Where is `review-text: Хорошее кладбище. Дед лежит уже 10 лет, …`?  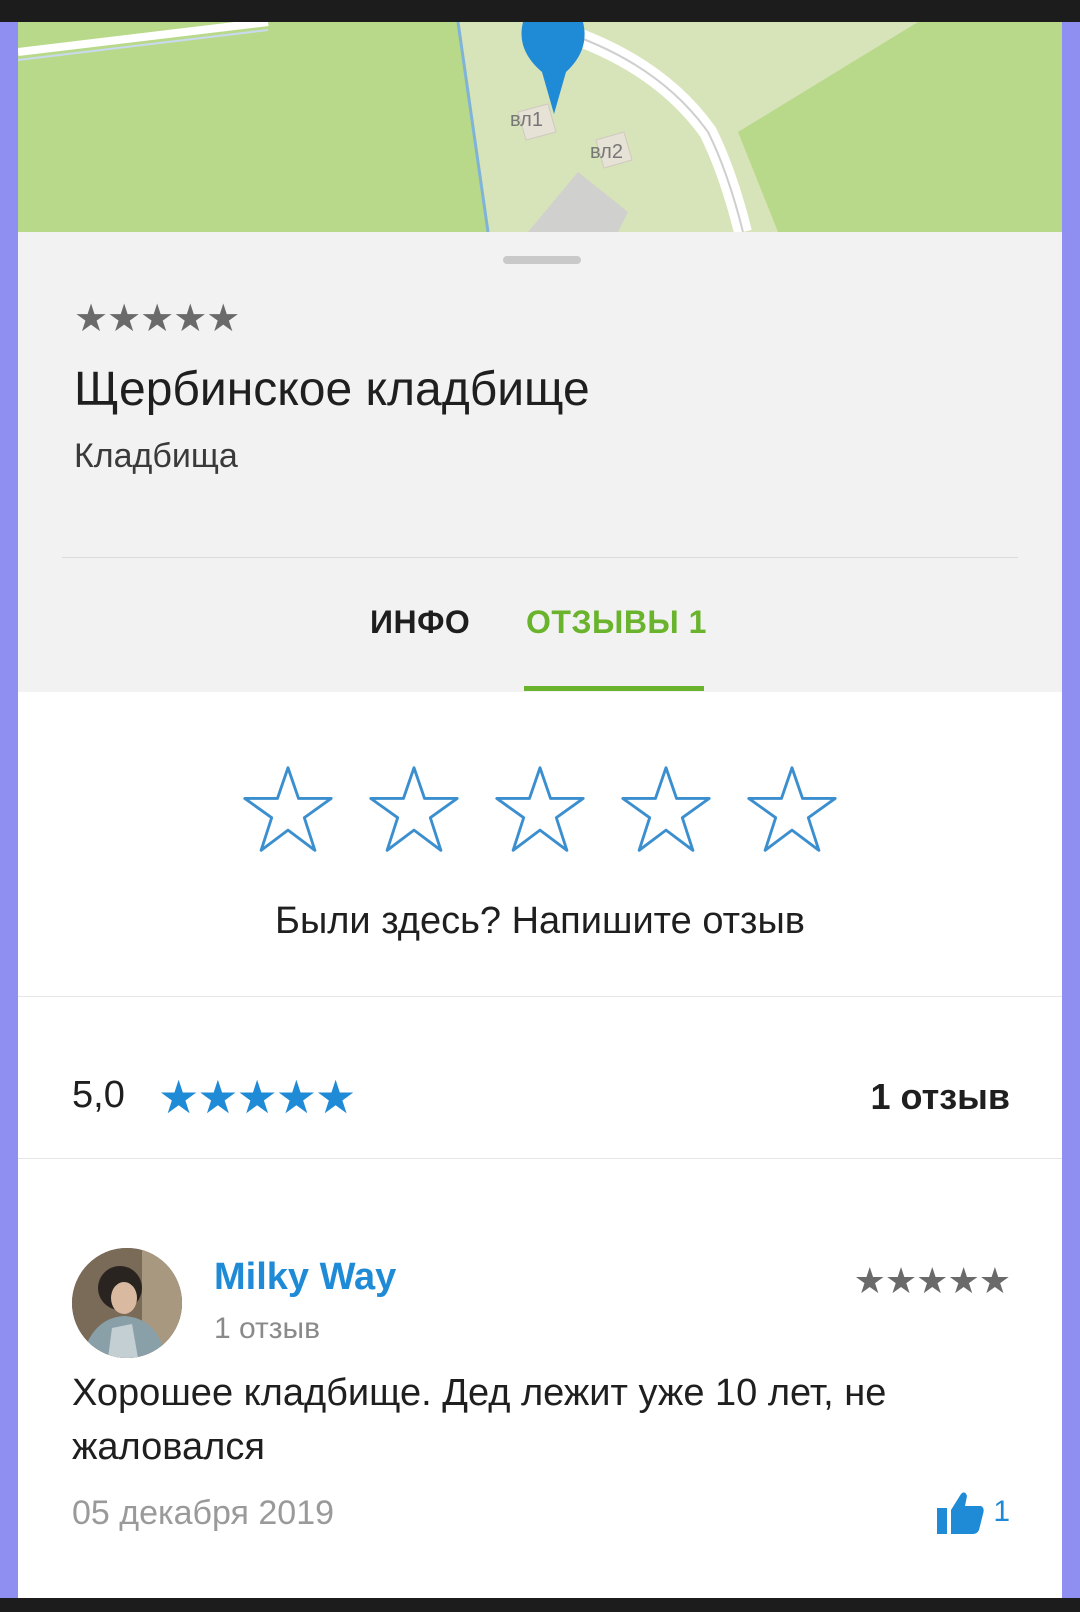
review-text: Хорошее кладбище. Дед лежит уже 10 лет, … is located at coordinates (479, 1420).